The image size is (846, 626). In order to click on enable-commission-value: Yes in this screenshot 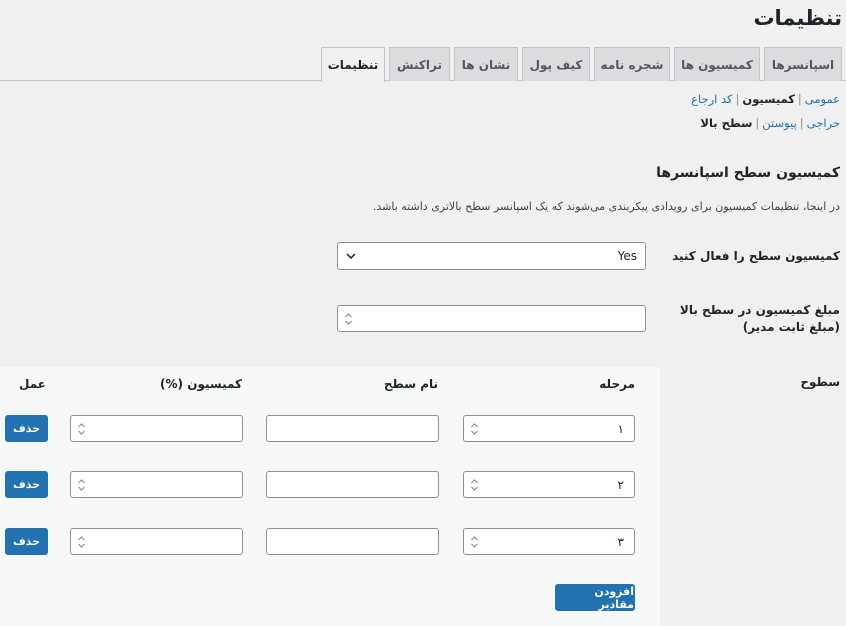, I will do `click(627, 256)`.